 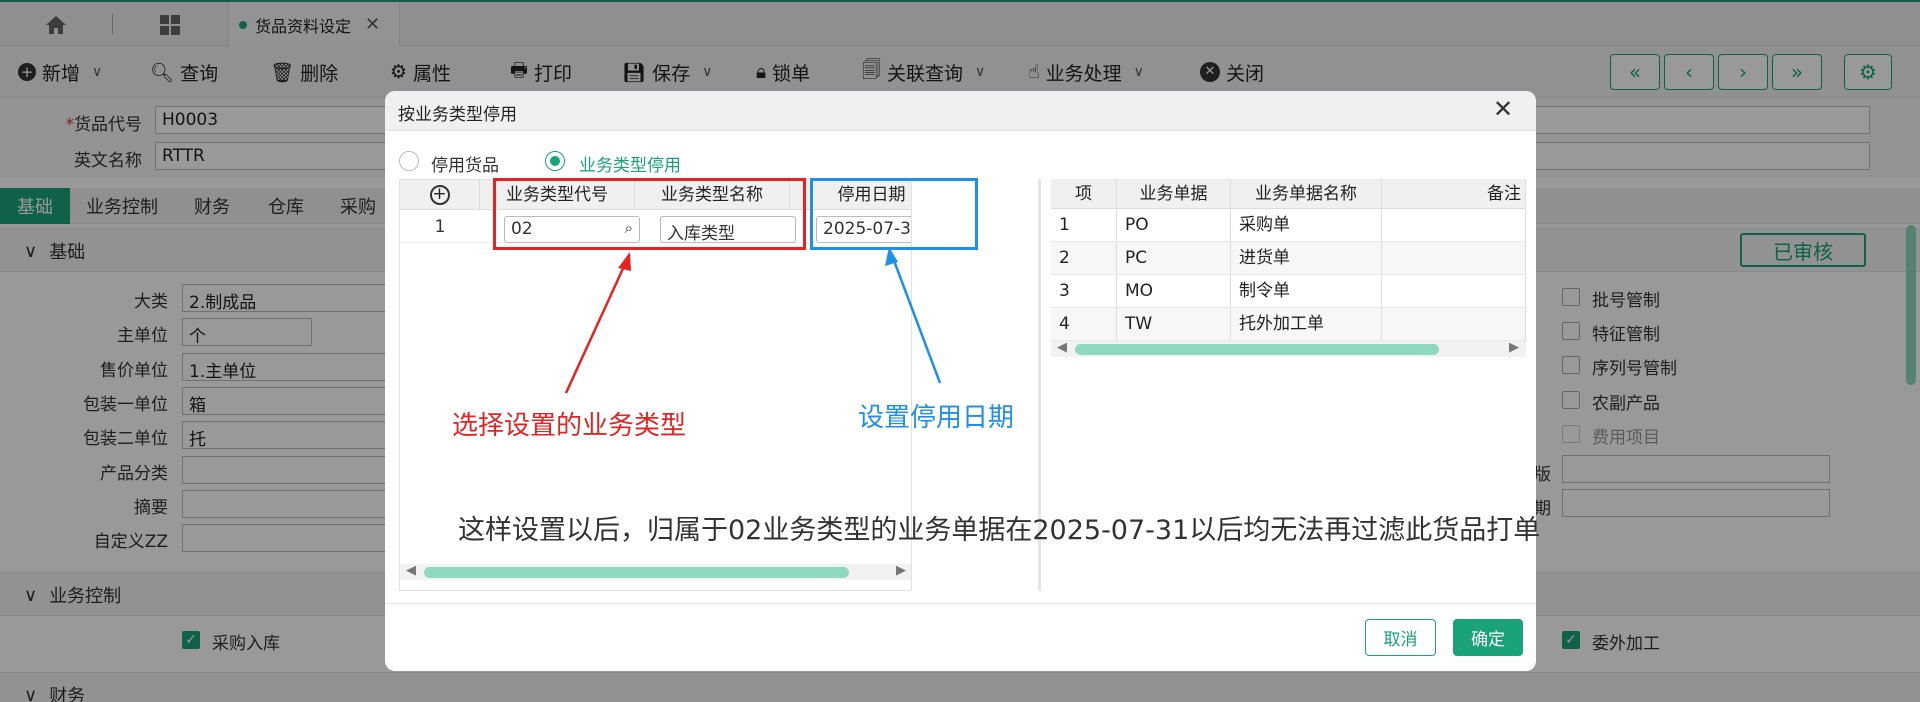 What do you see at coordinates (753, 320) in the screenshot?
I see `annotation-arrows` at bounding box center [753, 320].